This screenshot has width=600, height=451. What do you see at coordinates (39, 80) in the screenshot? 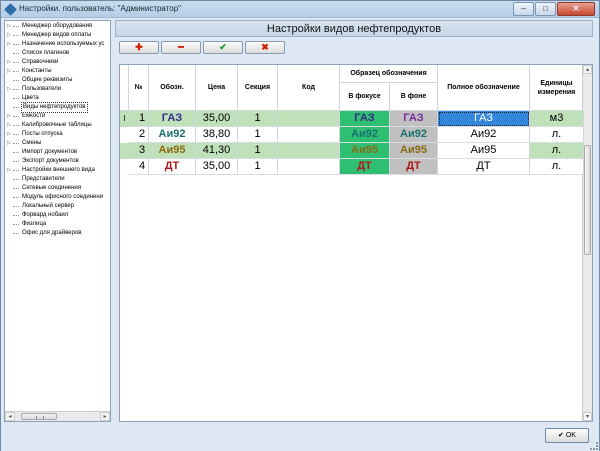
I see `tree-item: Общие реквизиты` at bounding box center [39, 80].